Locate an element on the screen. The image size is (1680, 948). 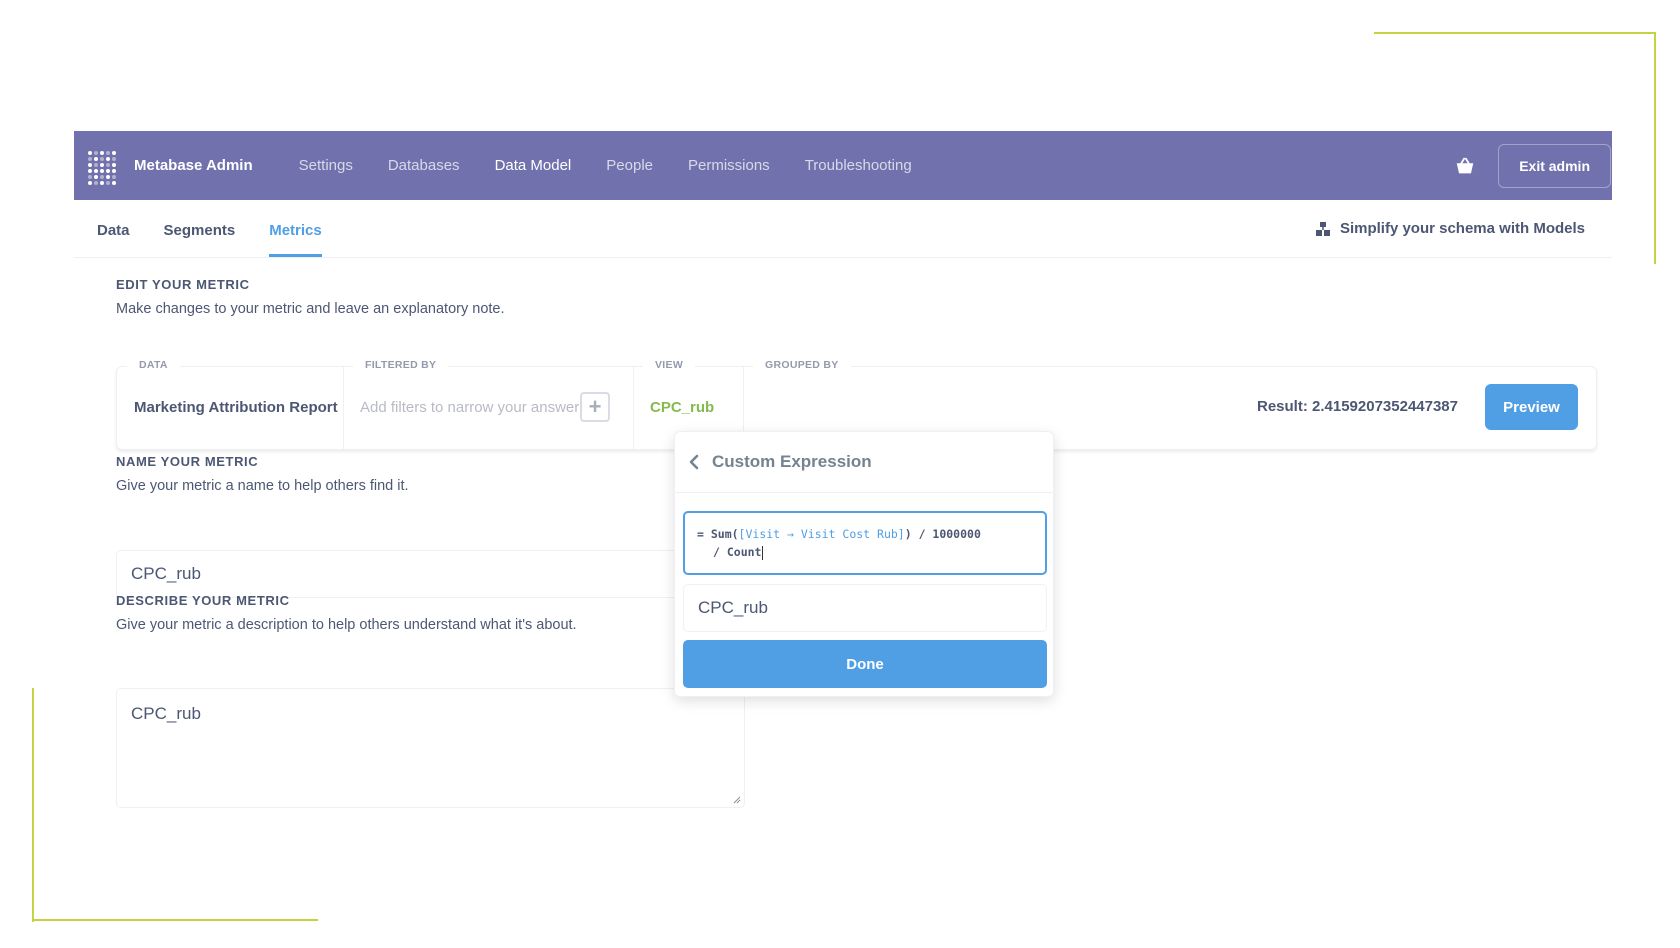
expr-suffix: ) / 1000000 is located at coordinates (942, 534).